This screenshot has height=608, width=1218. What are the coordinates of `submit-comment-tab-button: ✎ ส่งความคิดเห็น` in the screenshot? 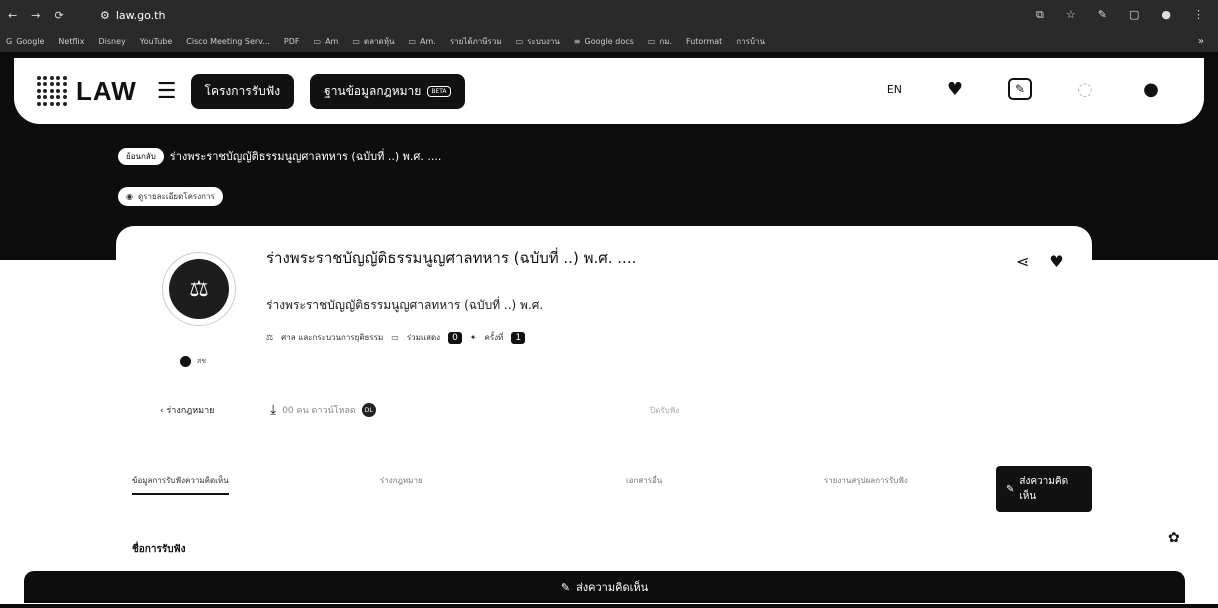 It's located at (1044, 489).